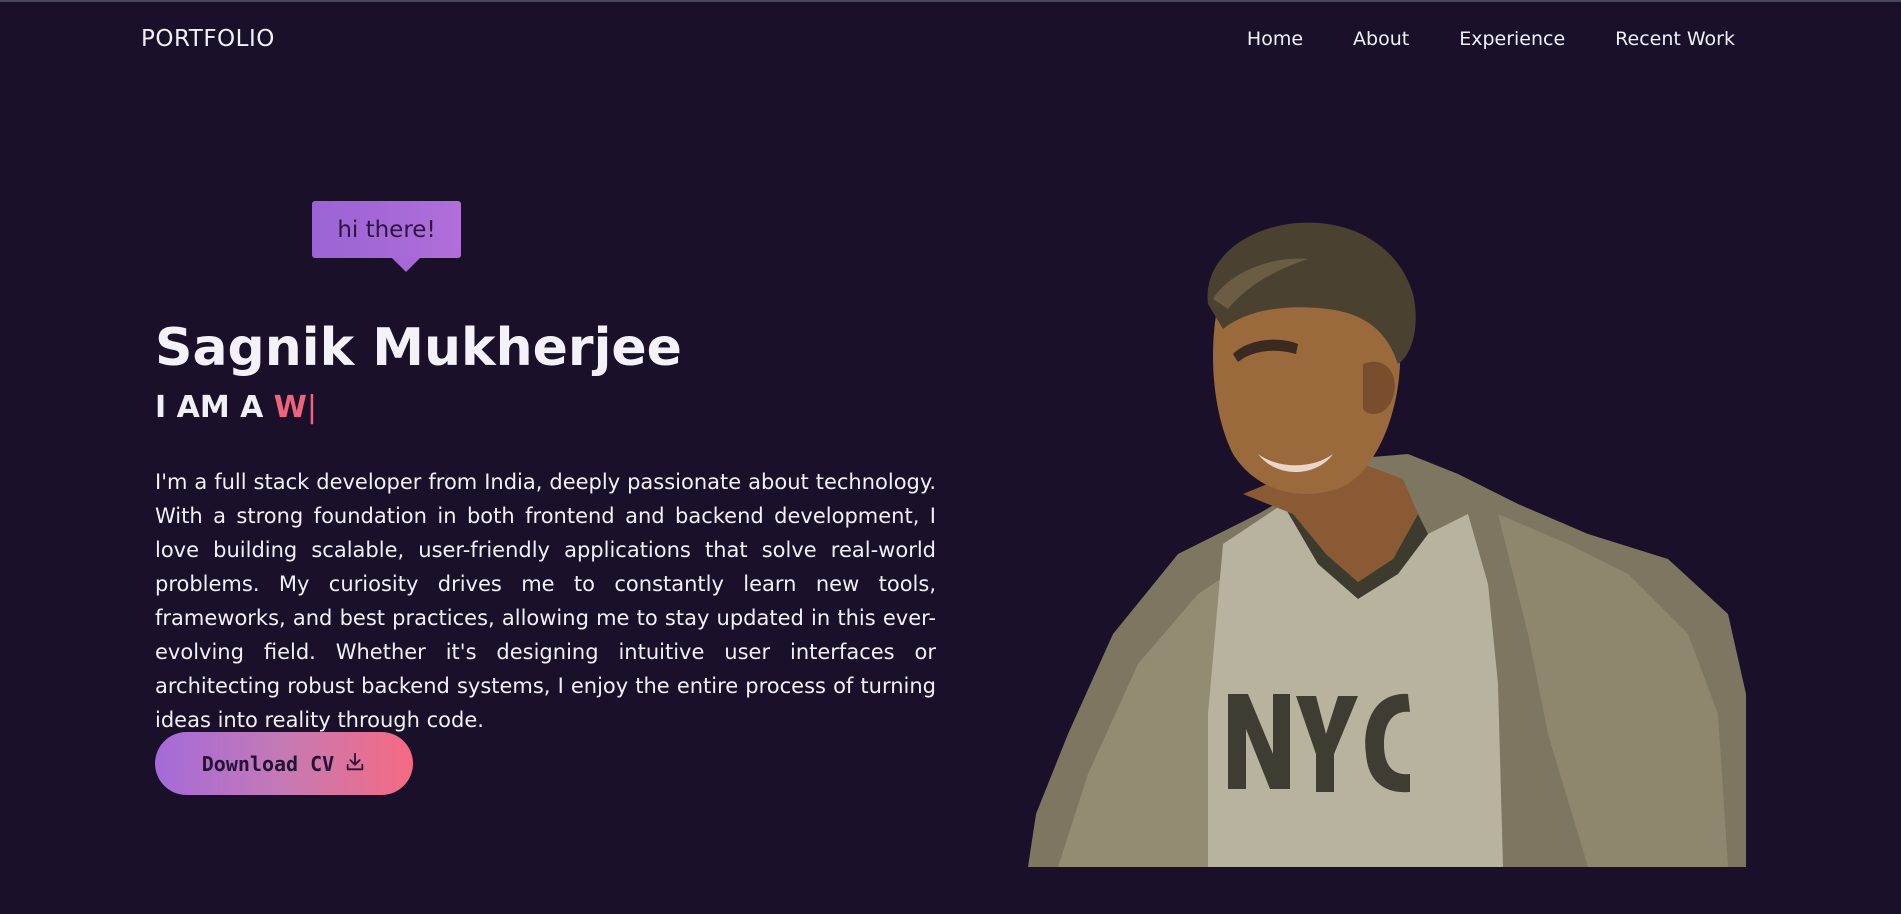 The image size is (1901, 914). I want to click on role-typed-text: W, so click(290, 407).